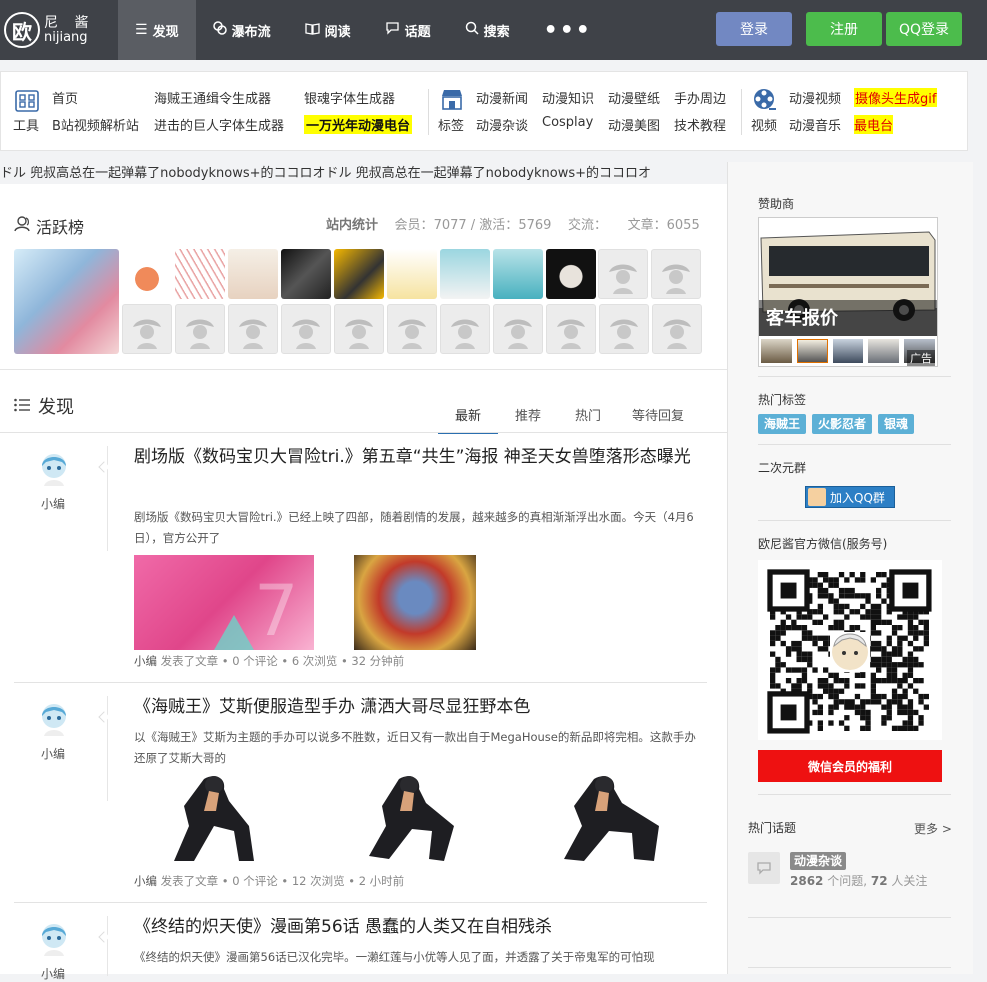 The width and height of the screenshot is (987, 982). Describe the element at coordinates (451, 124) in the screenshot. I see `tags-label: 标签` at that location.